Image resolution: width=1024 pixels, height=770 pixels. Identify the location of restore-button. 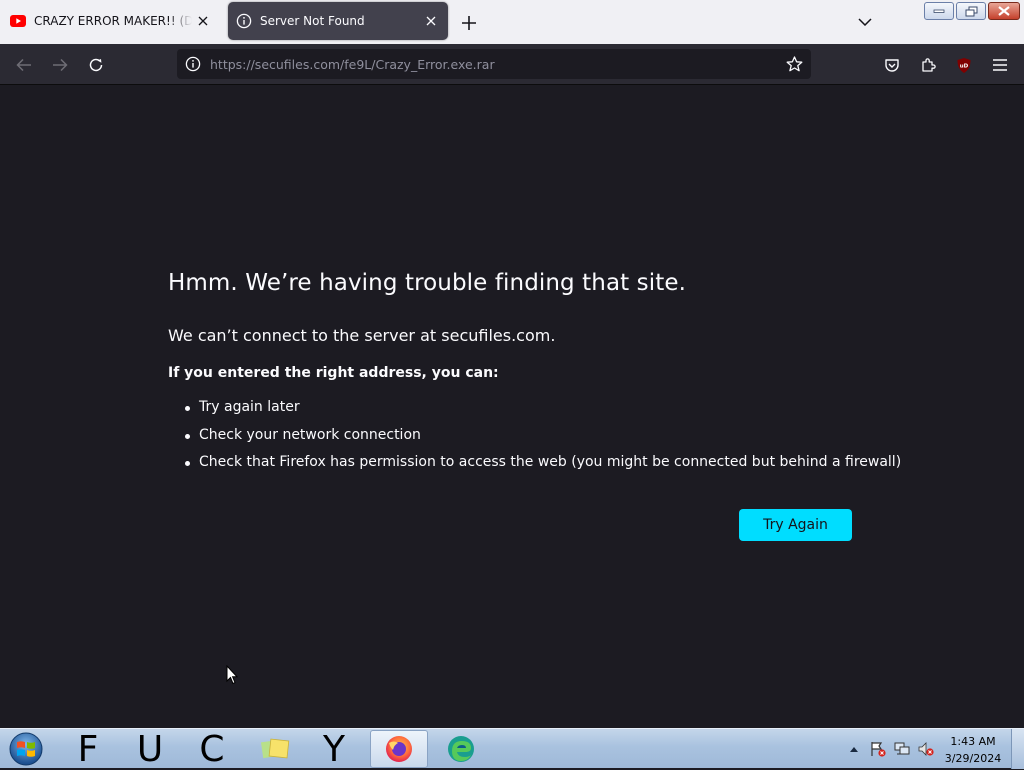
(971, 11).